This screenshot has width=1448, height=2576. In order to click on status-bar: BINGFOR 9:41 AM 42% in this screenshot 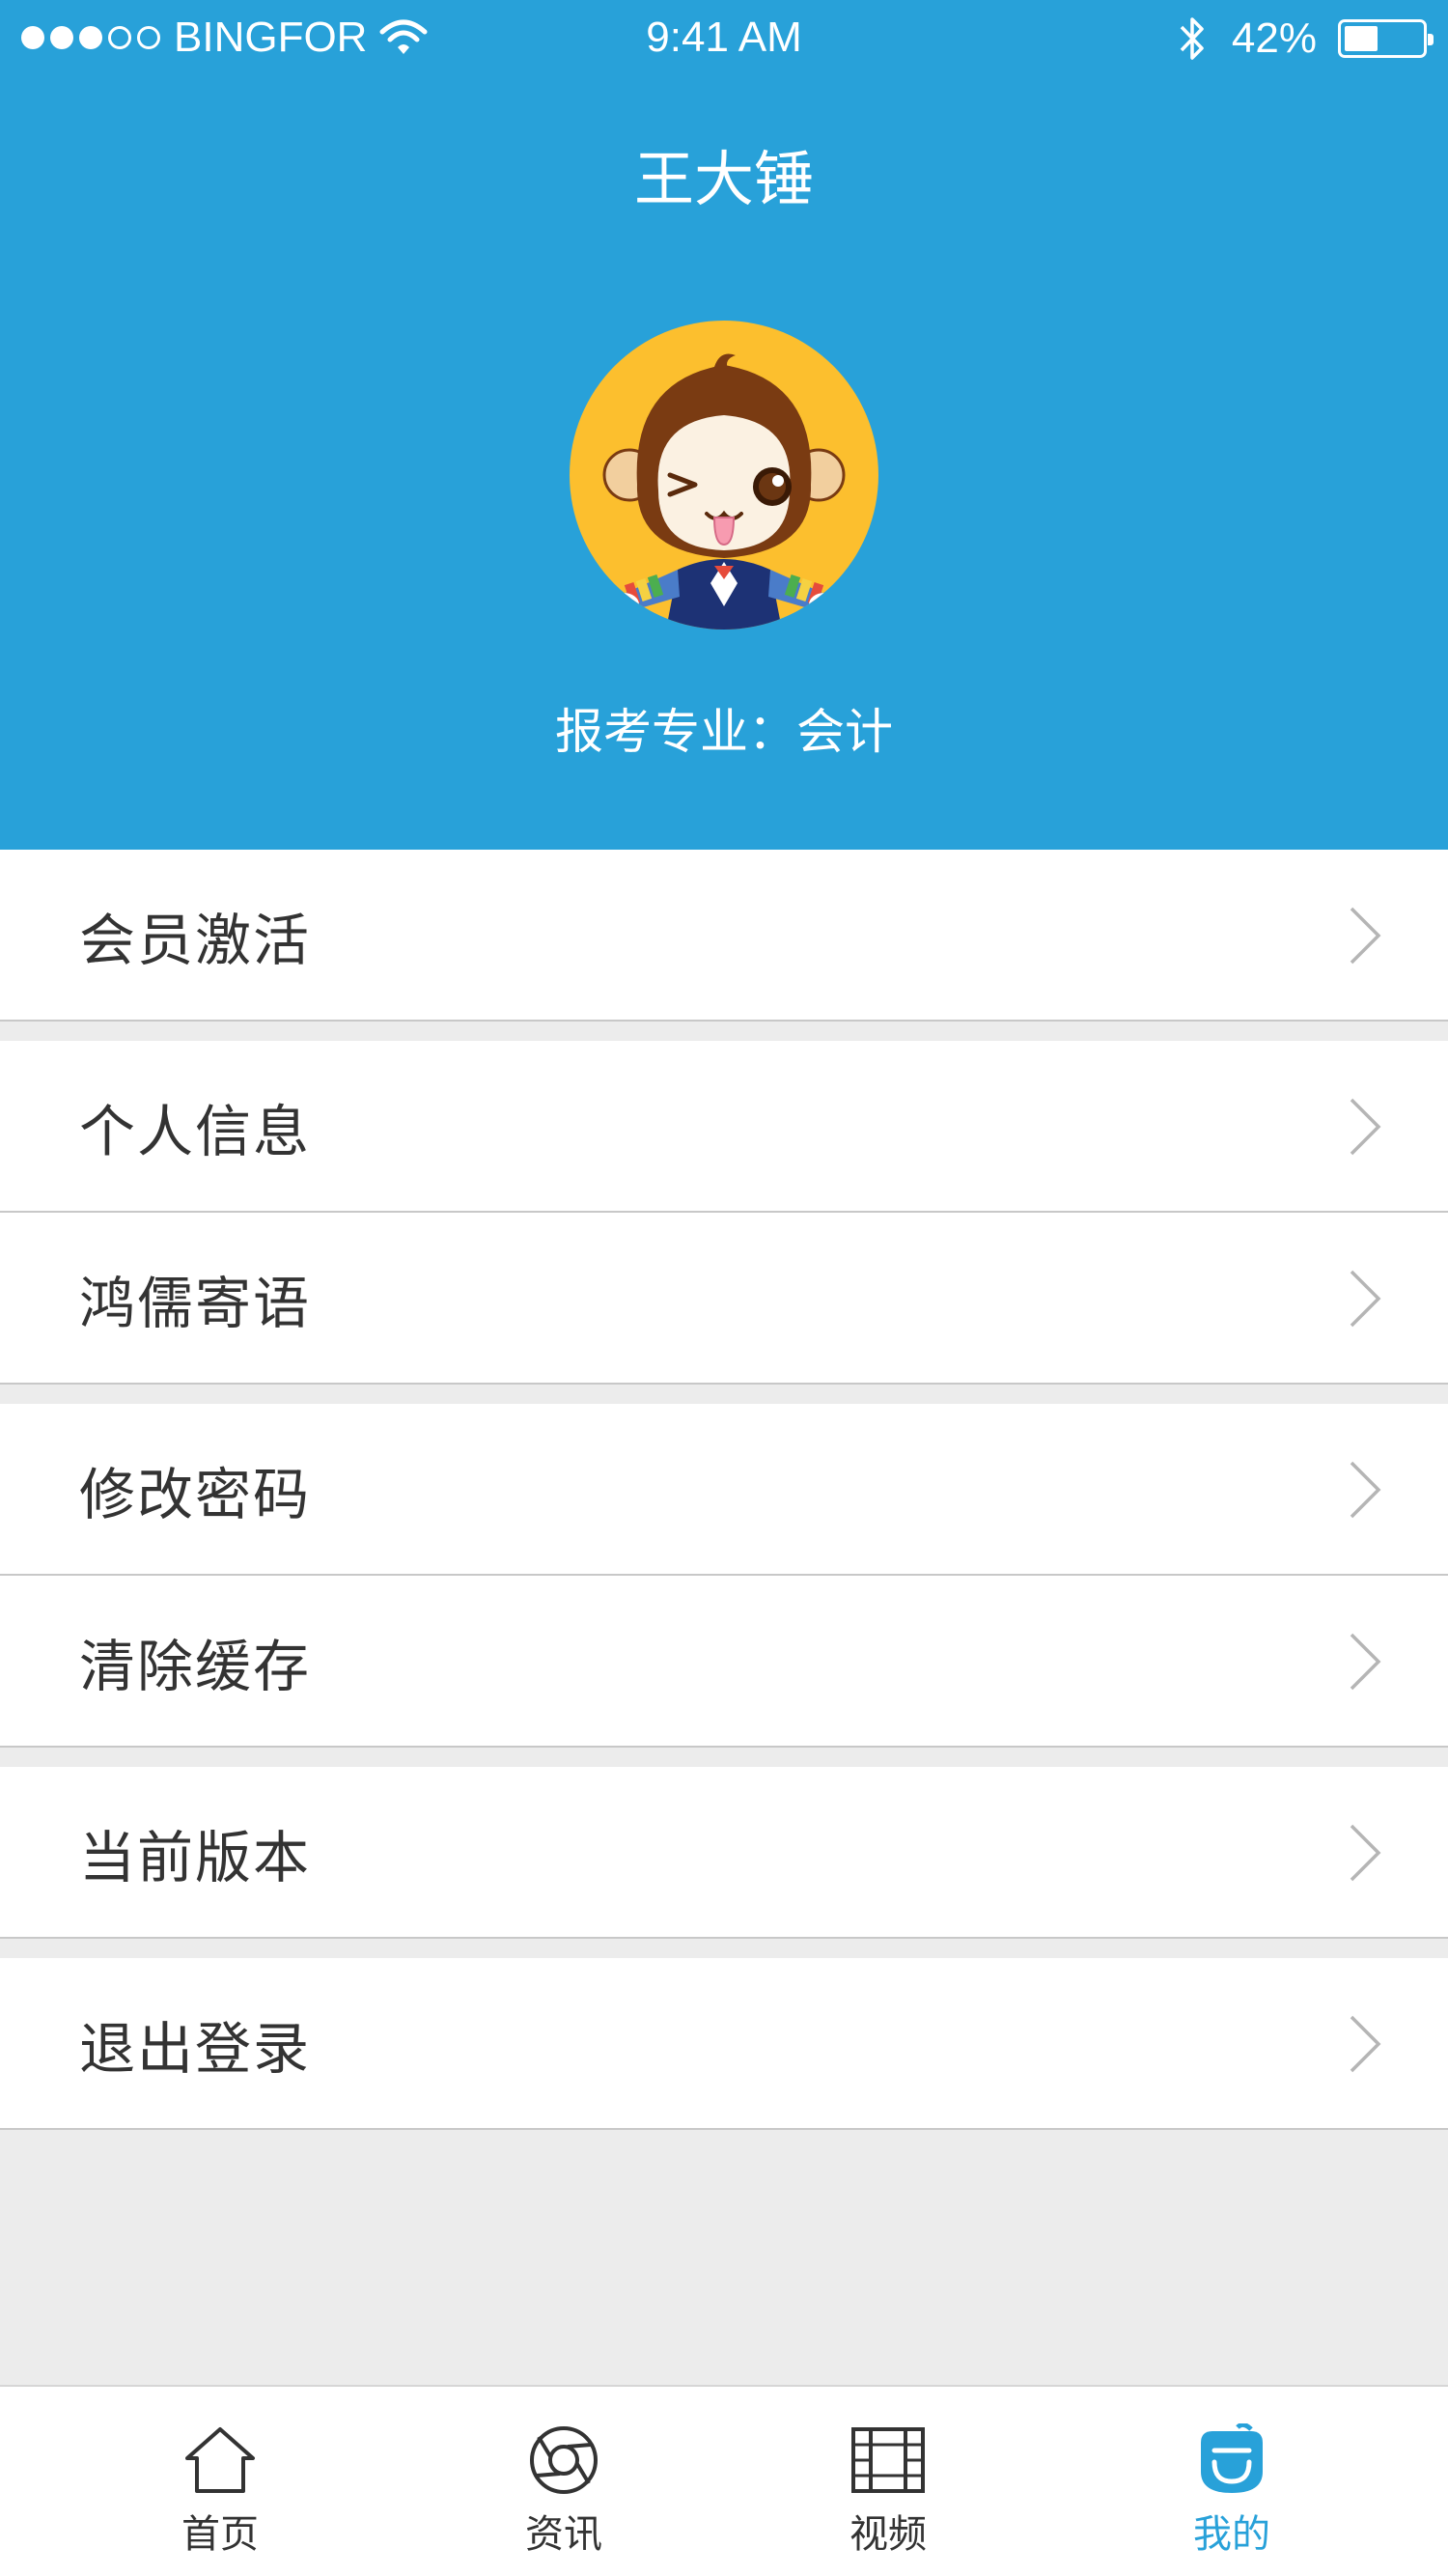, I will do `click(724, 40)`.